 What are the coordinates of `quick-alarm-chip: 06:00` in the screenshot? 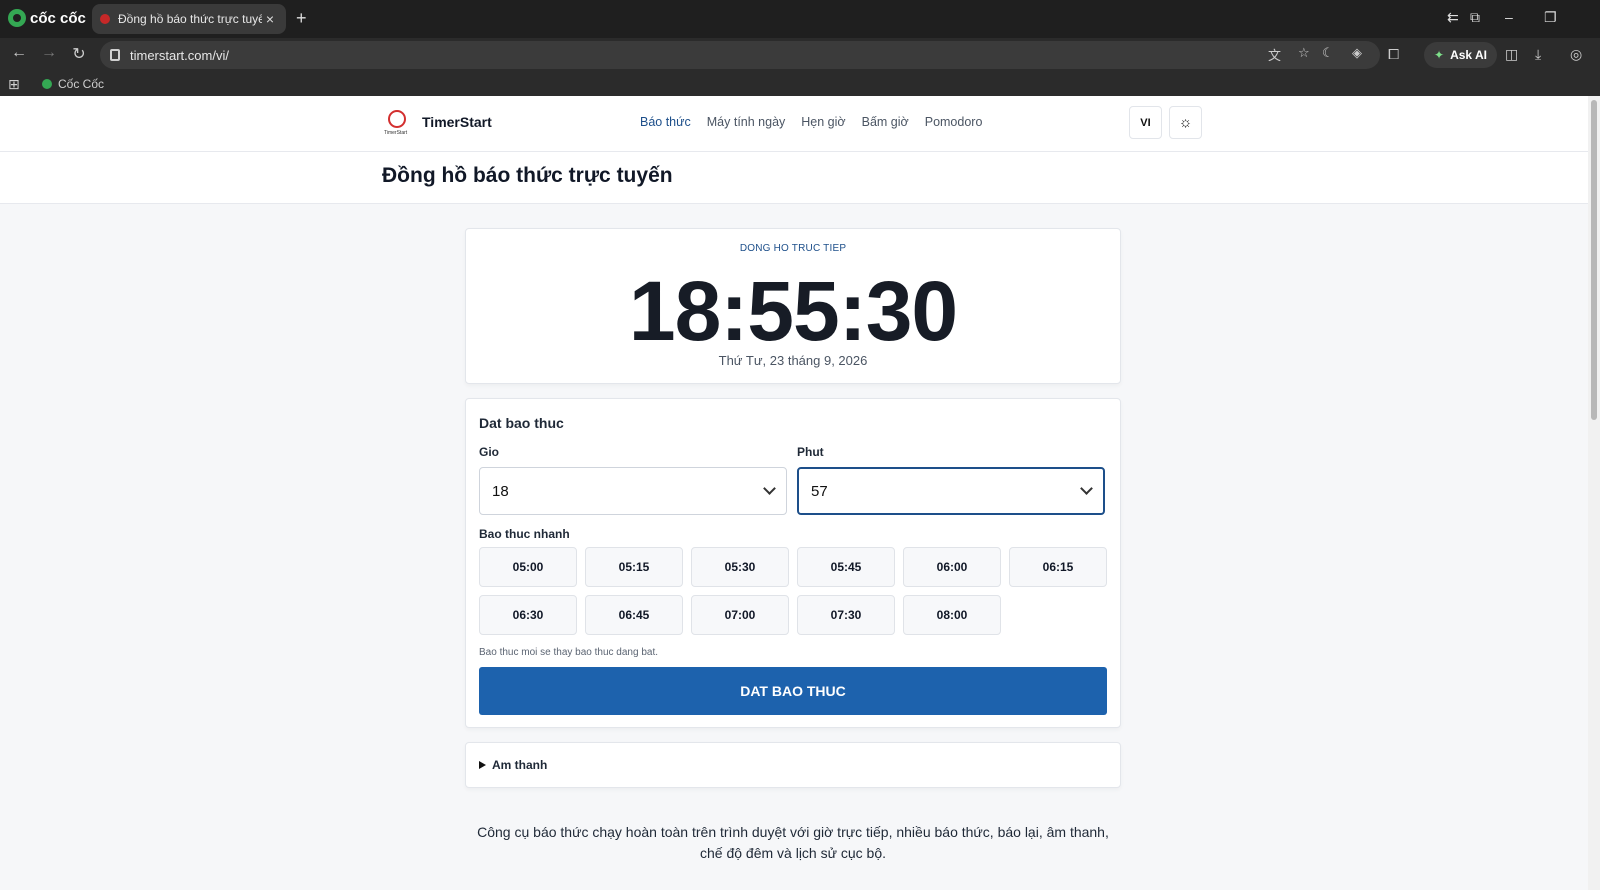 It's located at (952, 567).